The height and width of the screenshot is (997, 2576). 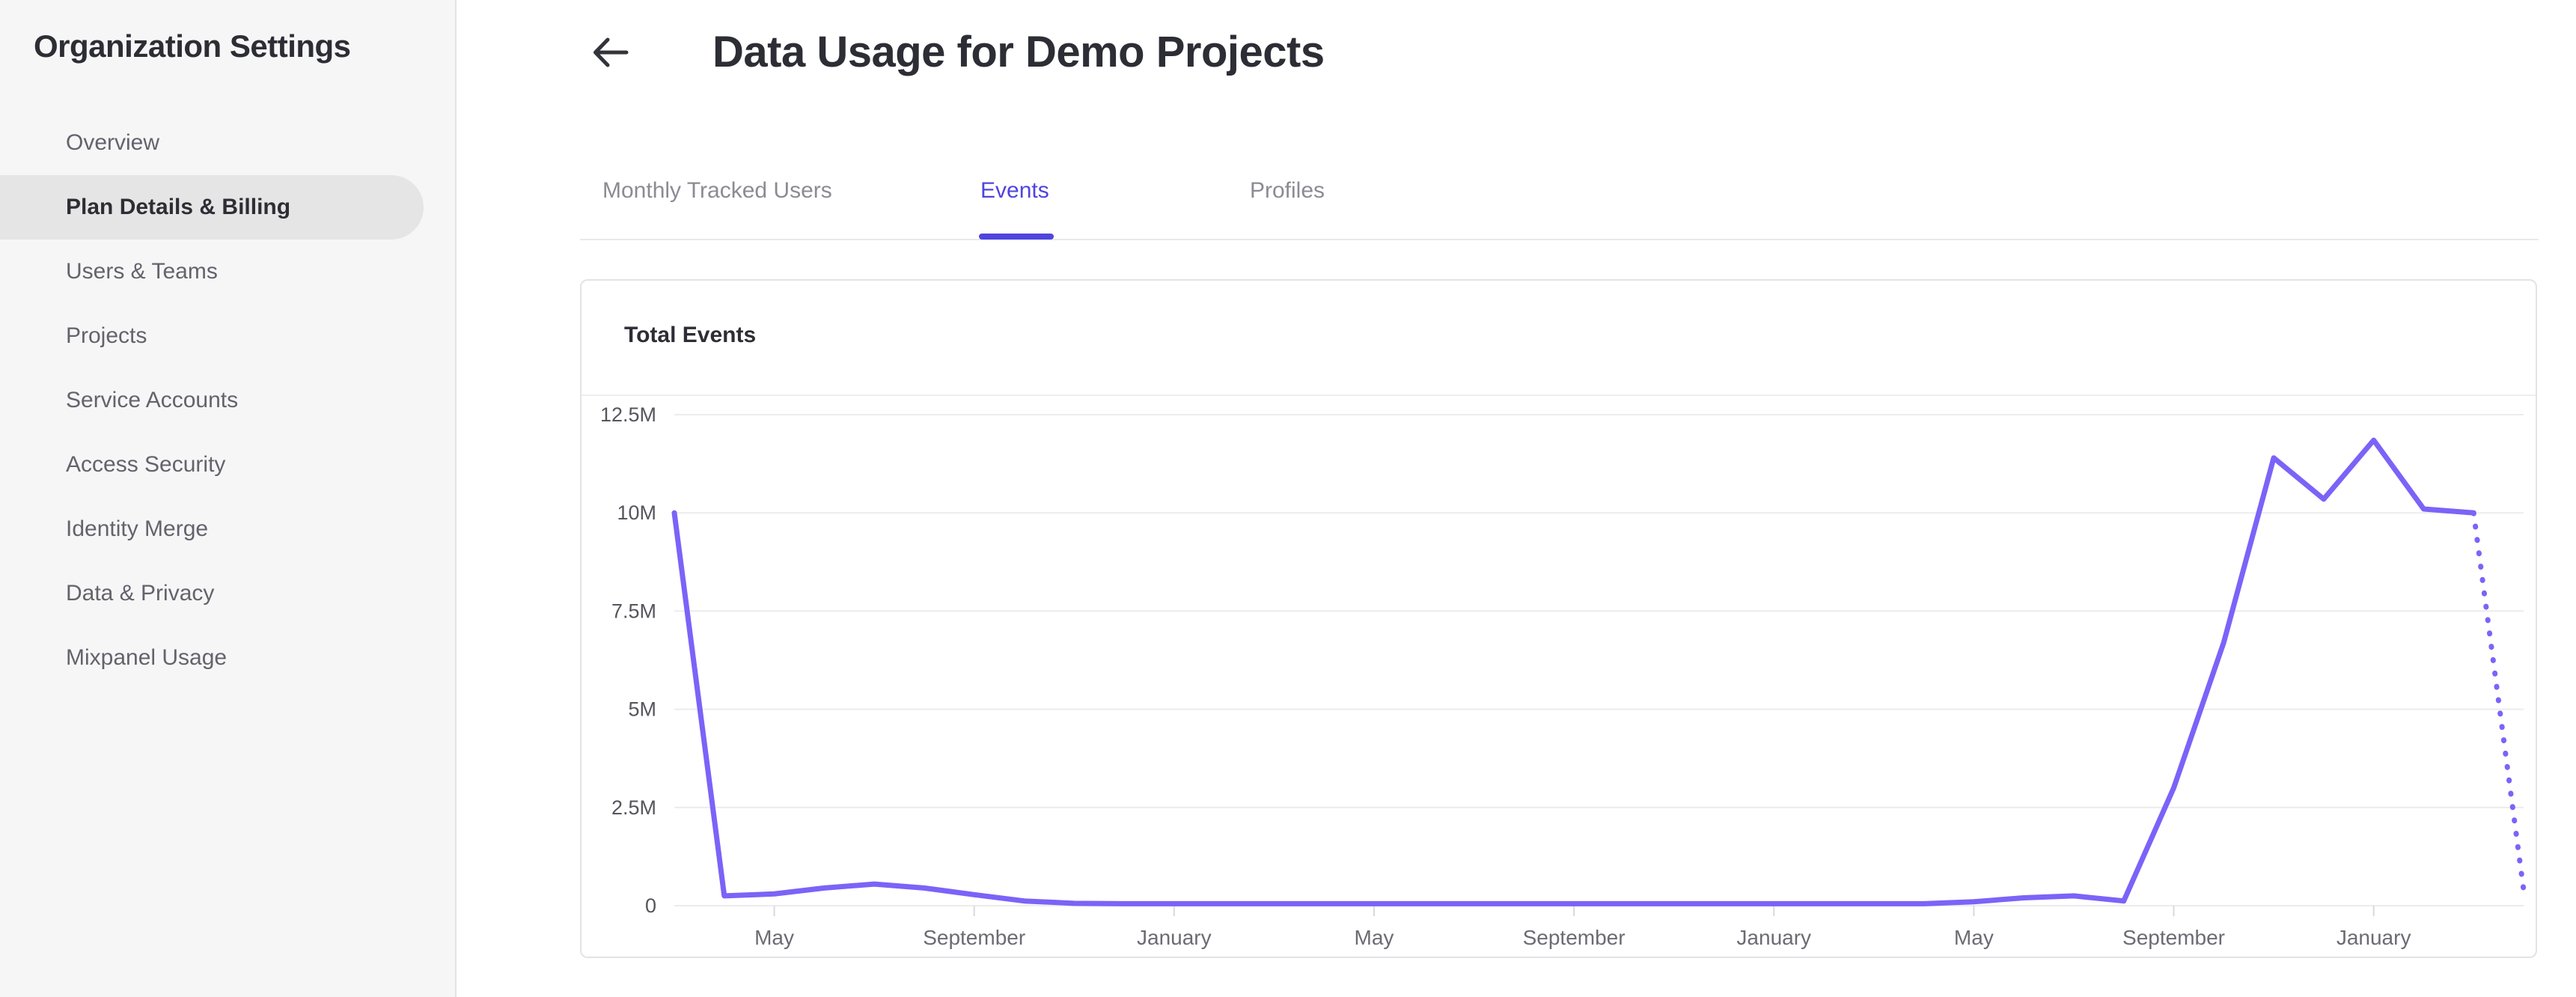 What do you see at coordinates (228, 465) in the screenshot?
I see `sidebar-item-access-security: Access Security` at bounding box center [228, 465].